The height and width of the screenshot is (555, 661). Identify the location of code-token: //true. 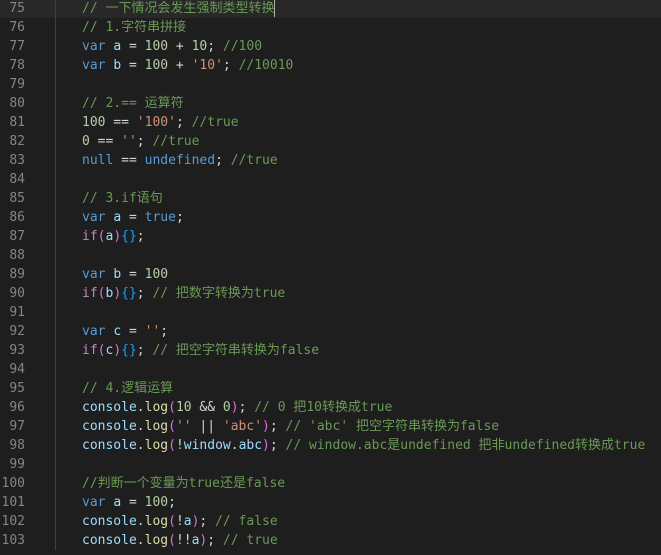
(254, 160).